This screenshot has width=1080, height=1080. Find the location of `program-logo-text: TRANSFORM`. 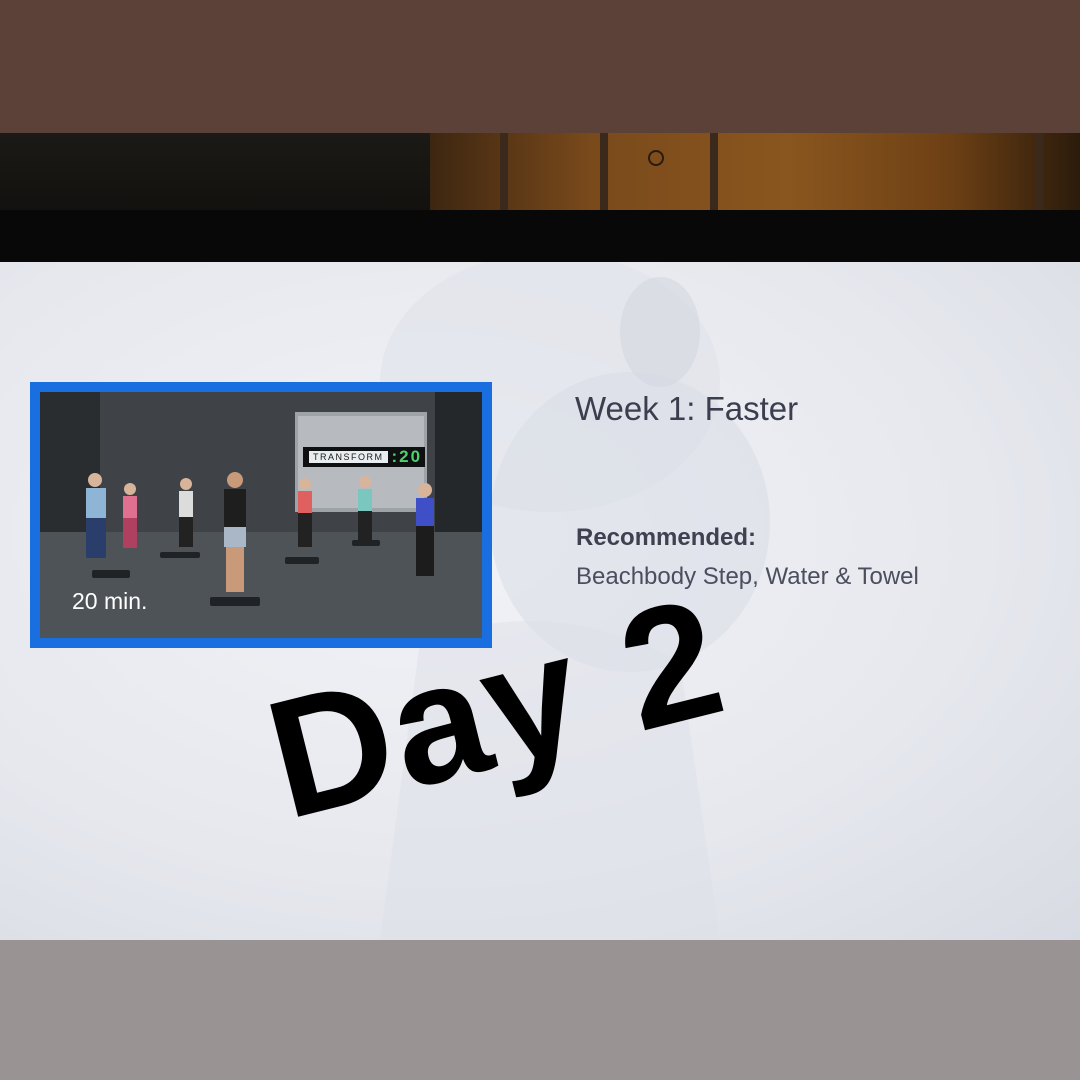

program-logo-text: TRANSFORM is located at coordinates (348, 457).